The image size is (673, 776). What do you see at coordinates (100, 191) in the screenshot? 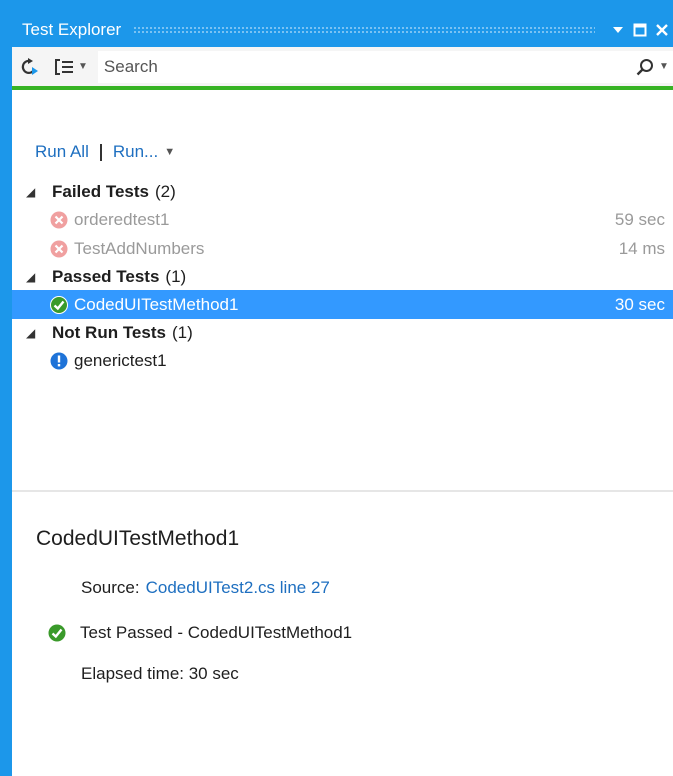
I see `group-name: Failed Tests` at bounding box center [100, 191].